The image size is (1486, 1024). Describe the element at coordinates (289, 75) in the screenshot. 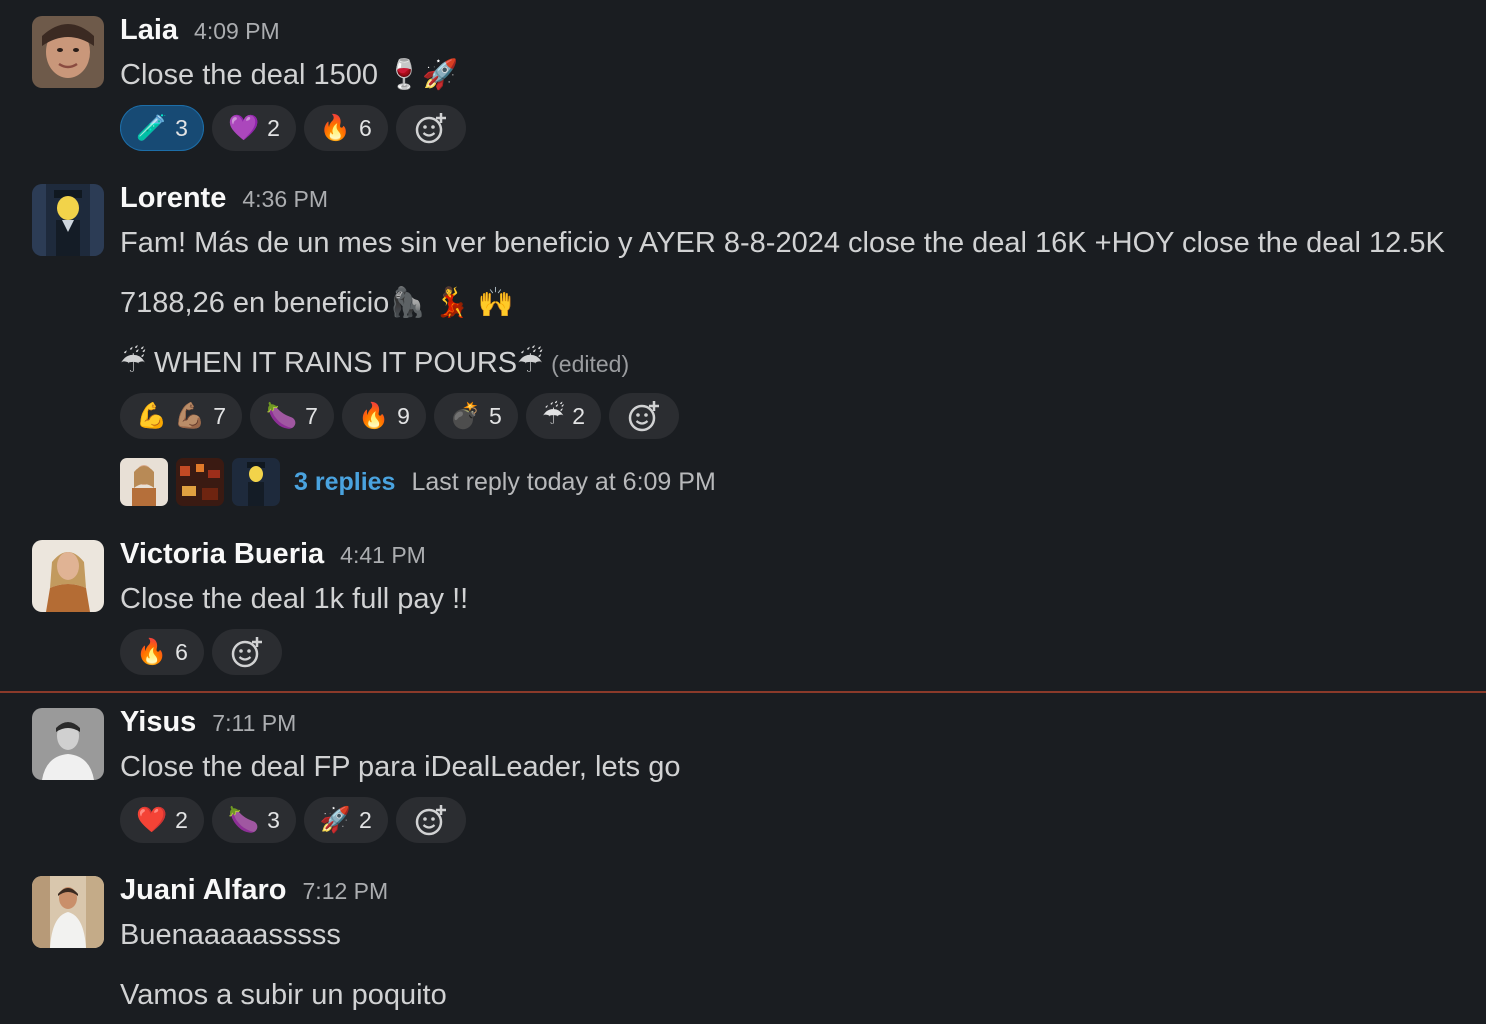

I see `message-text: Close the deal 1500 🍷🚀` at that location.